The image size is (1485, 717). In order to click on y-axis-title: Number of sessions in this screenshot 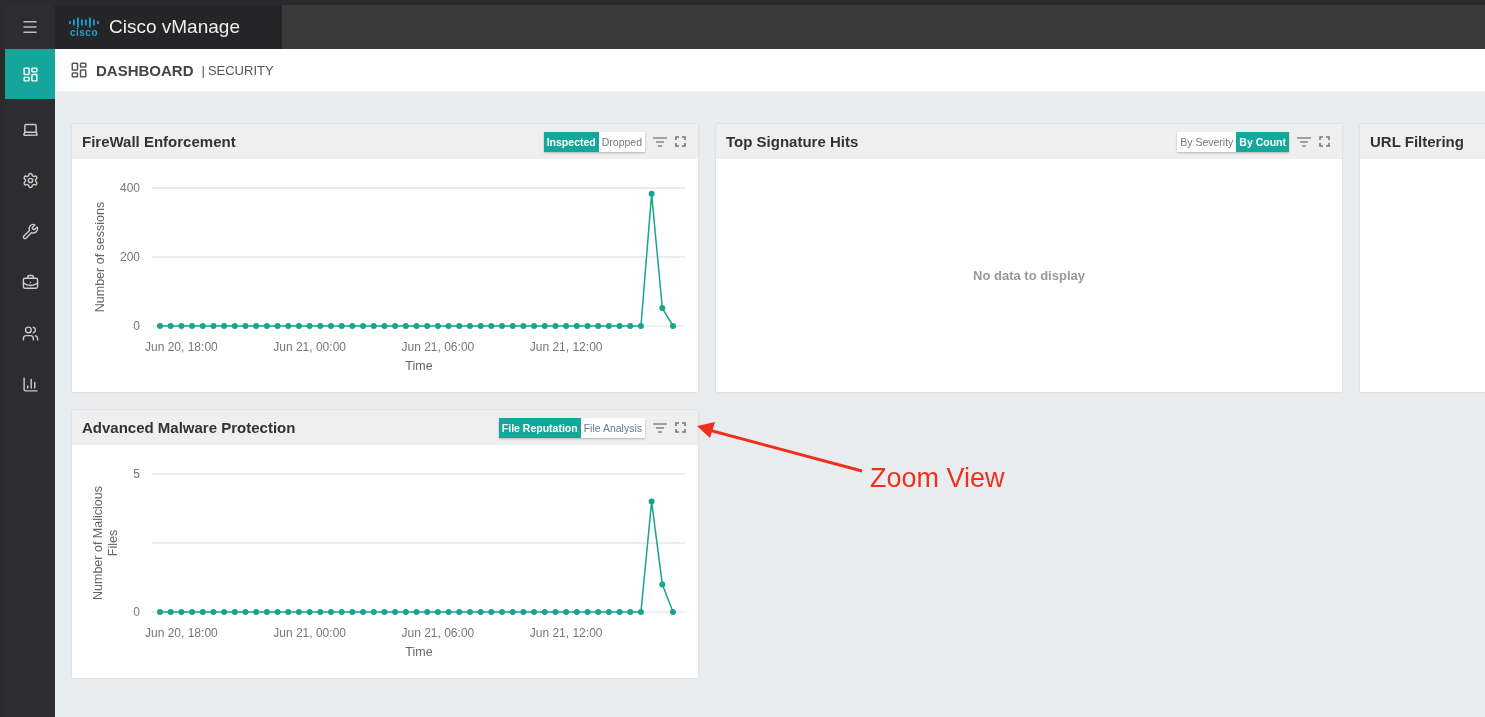, I will do `click(100, 257)`.